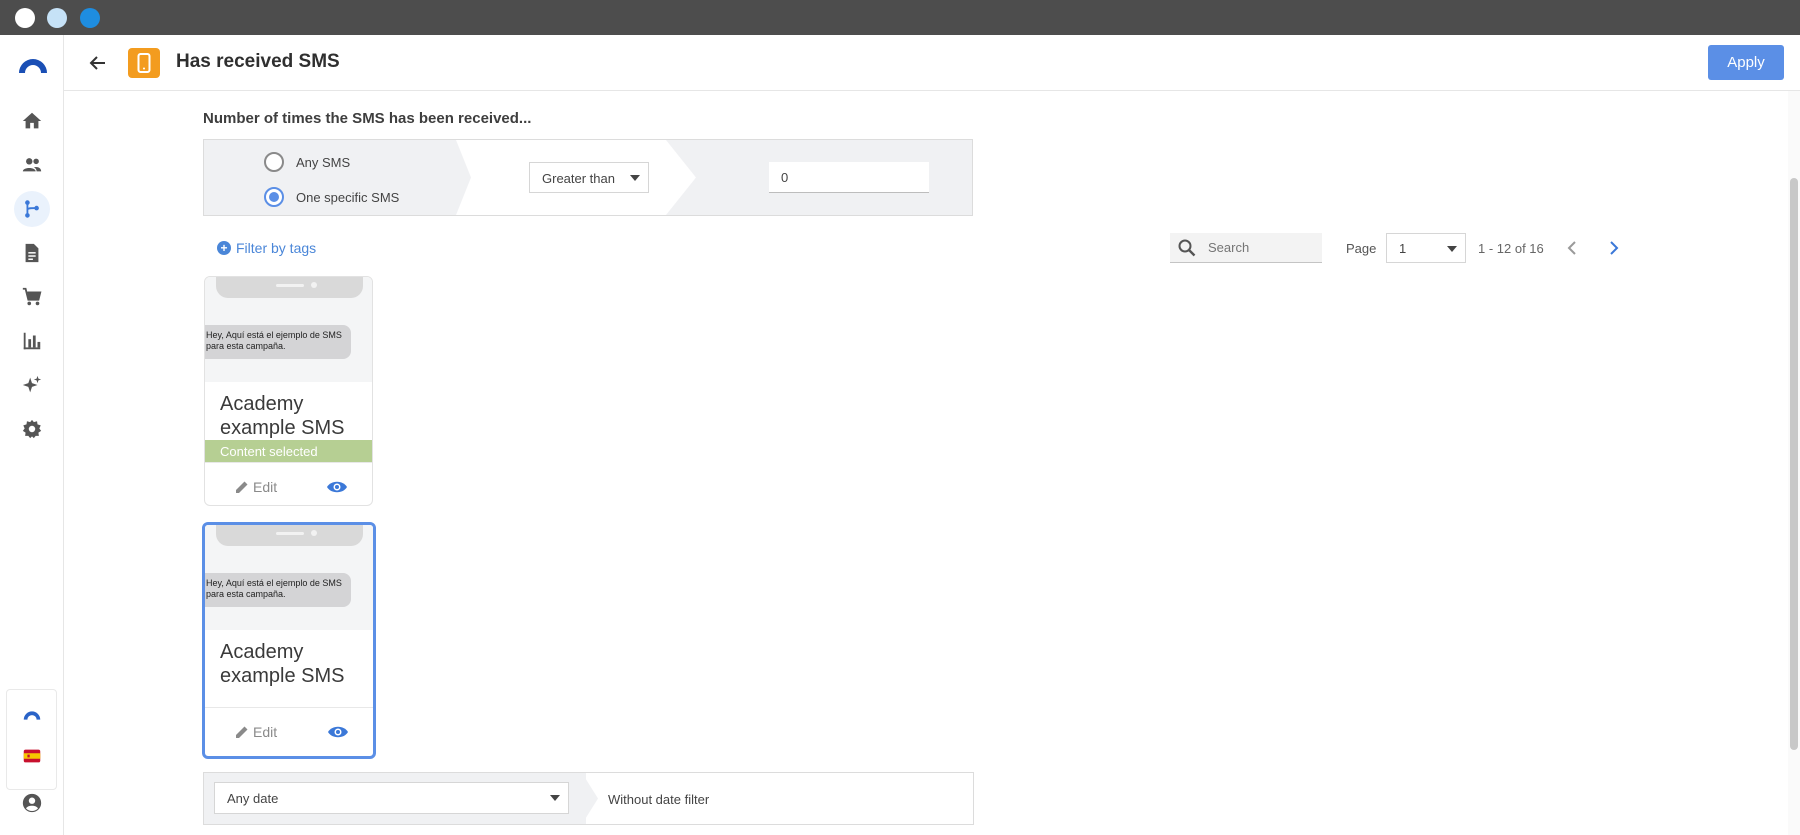 Image resolution: width=1800 pixels, height=835 pixels. I want to click on mobile-phone-icon, so click(144, 63).